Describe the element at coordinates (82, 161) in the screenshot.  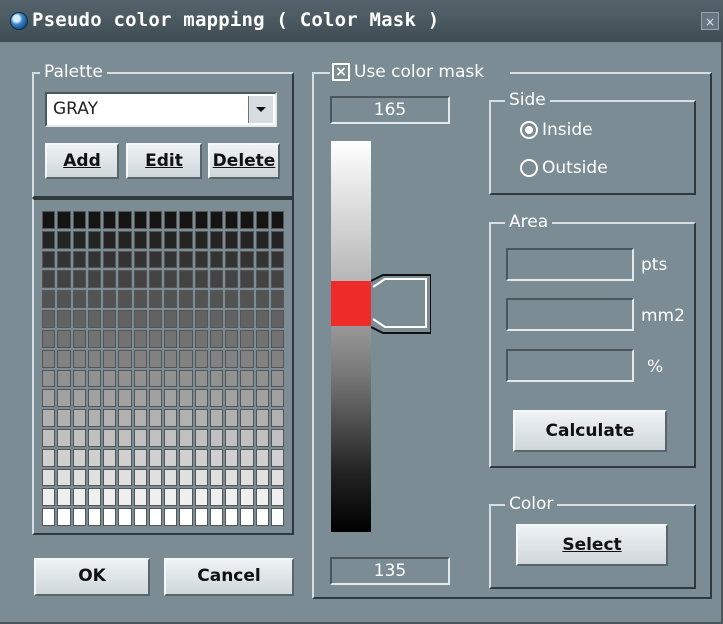
I see `add-palette-button: Add` at that location.